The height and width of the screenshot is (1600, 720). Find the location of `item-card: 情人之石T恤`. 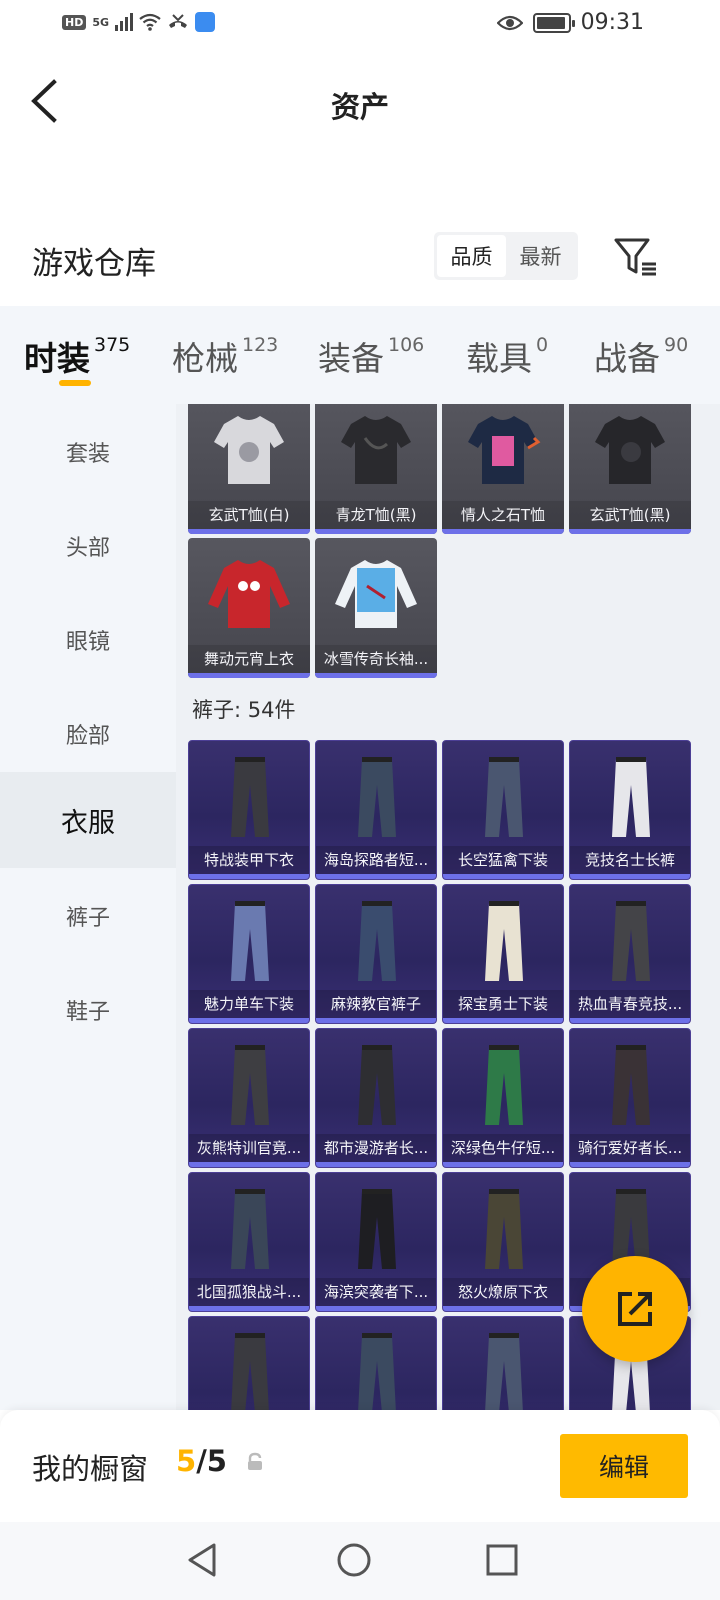

item-card: 情人之石T恤 is located at coordinates (503, 469).